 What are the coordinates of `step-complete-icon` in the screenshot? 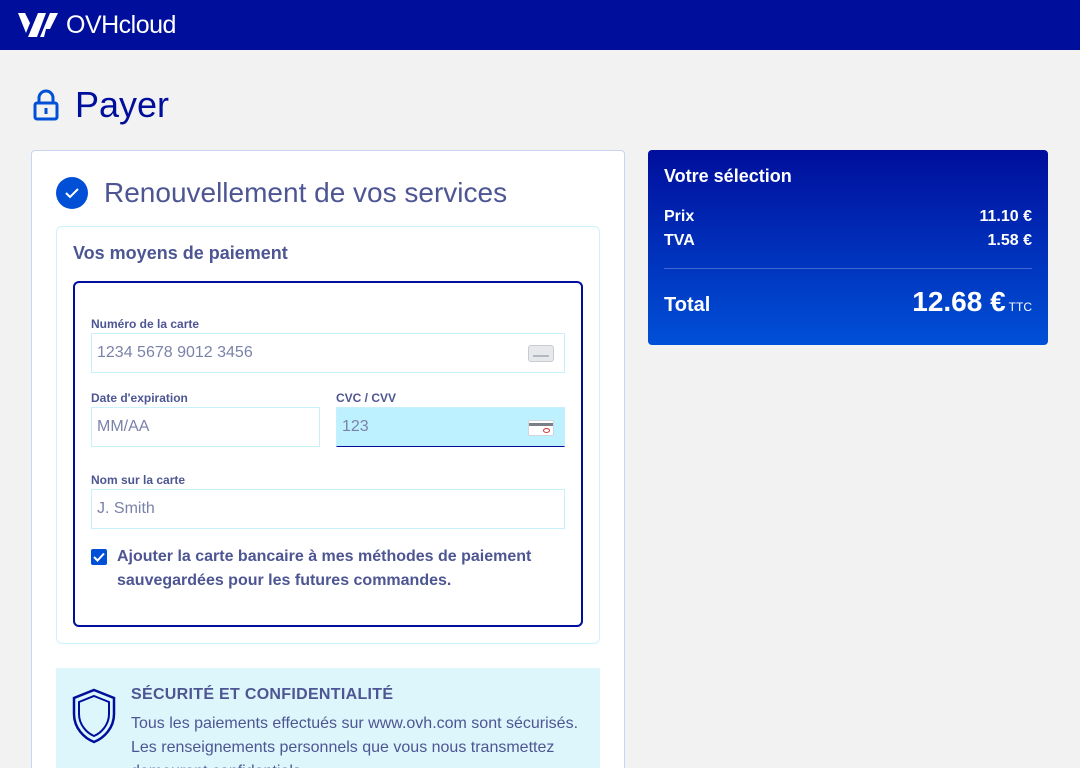 It's located at (72, 193).